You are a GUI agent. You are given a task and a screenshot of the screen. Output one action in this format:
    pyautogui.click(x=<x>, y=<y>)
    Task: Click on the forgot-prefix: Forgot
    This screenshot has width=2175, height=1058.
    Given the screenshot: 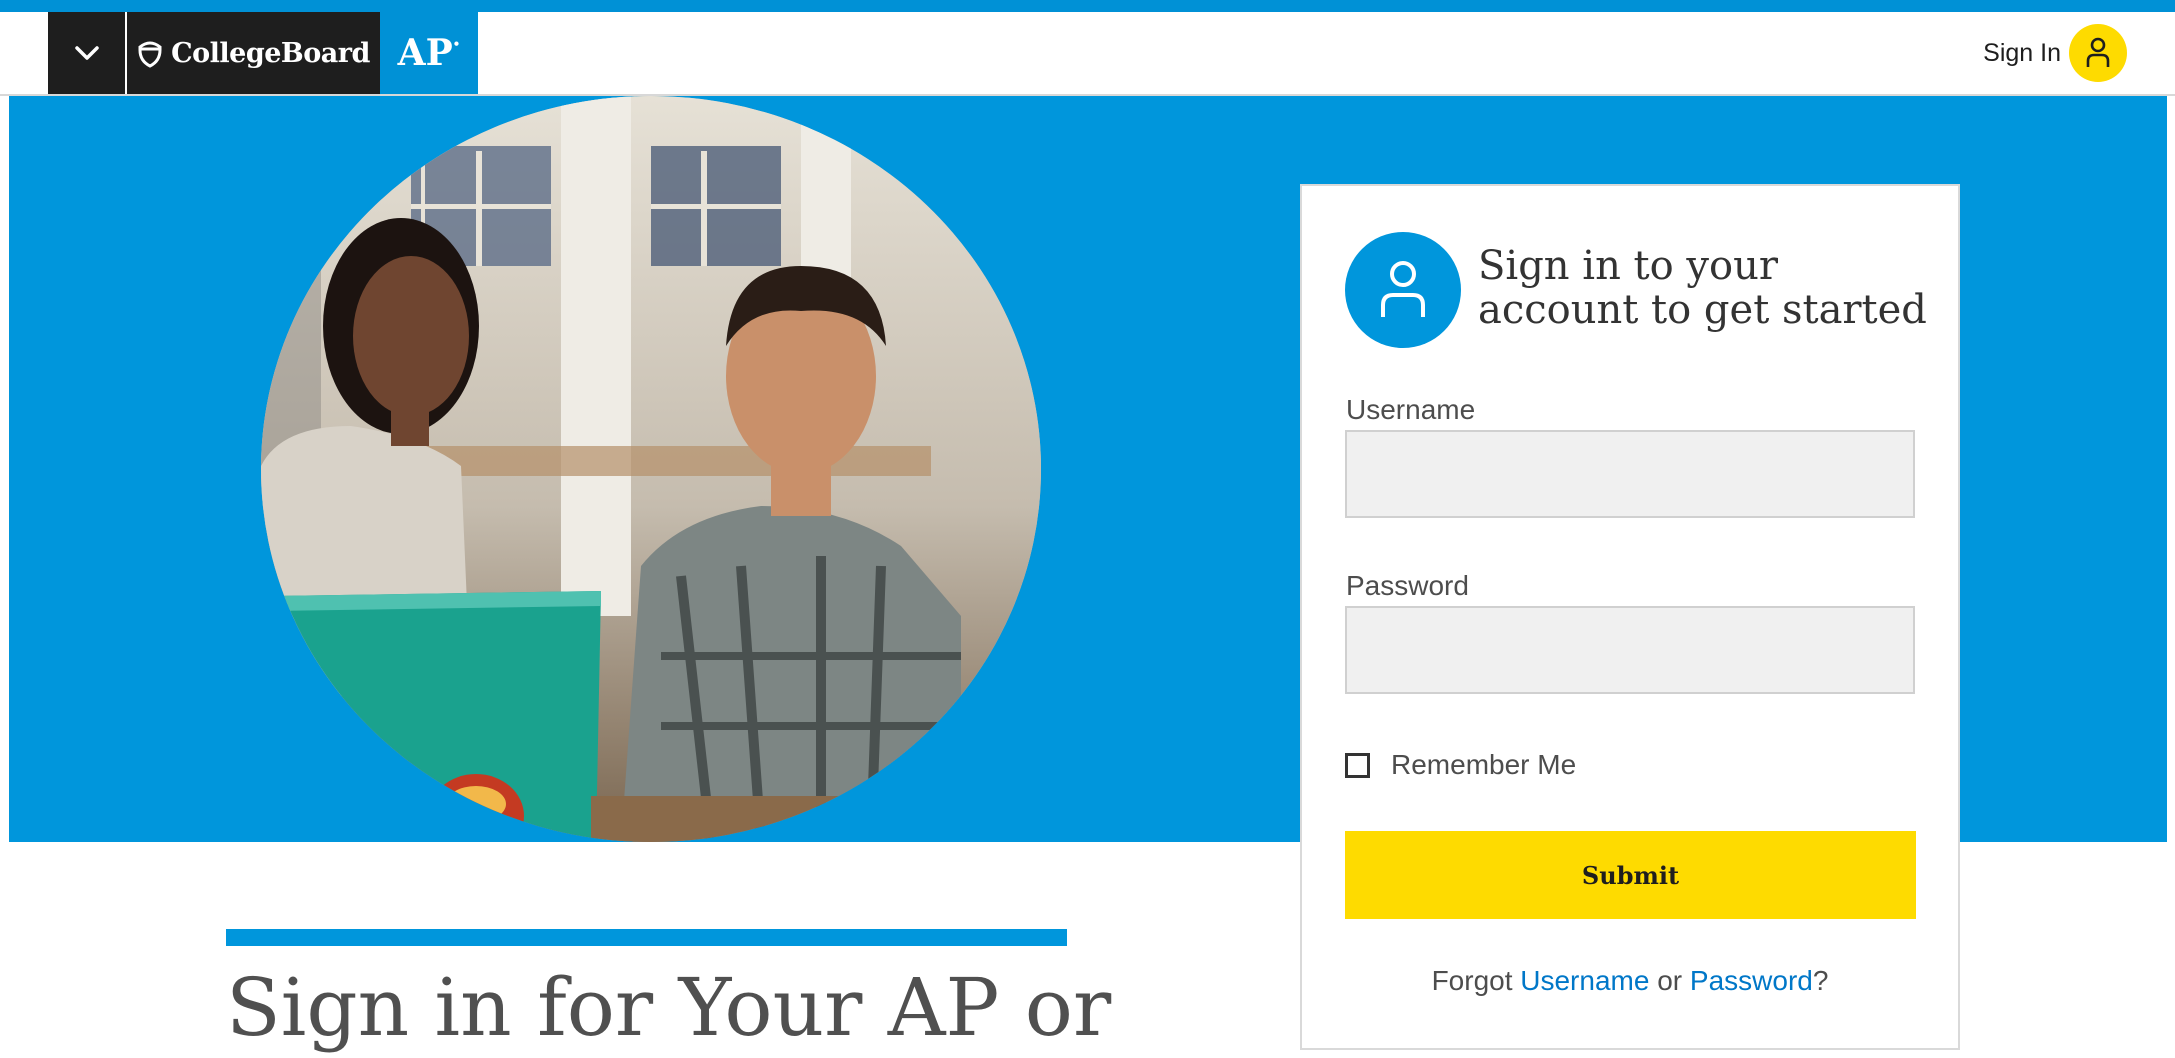 What is the action you would take?
    pyautogui.click(x=1476, y=980)
    